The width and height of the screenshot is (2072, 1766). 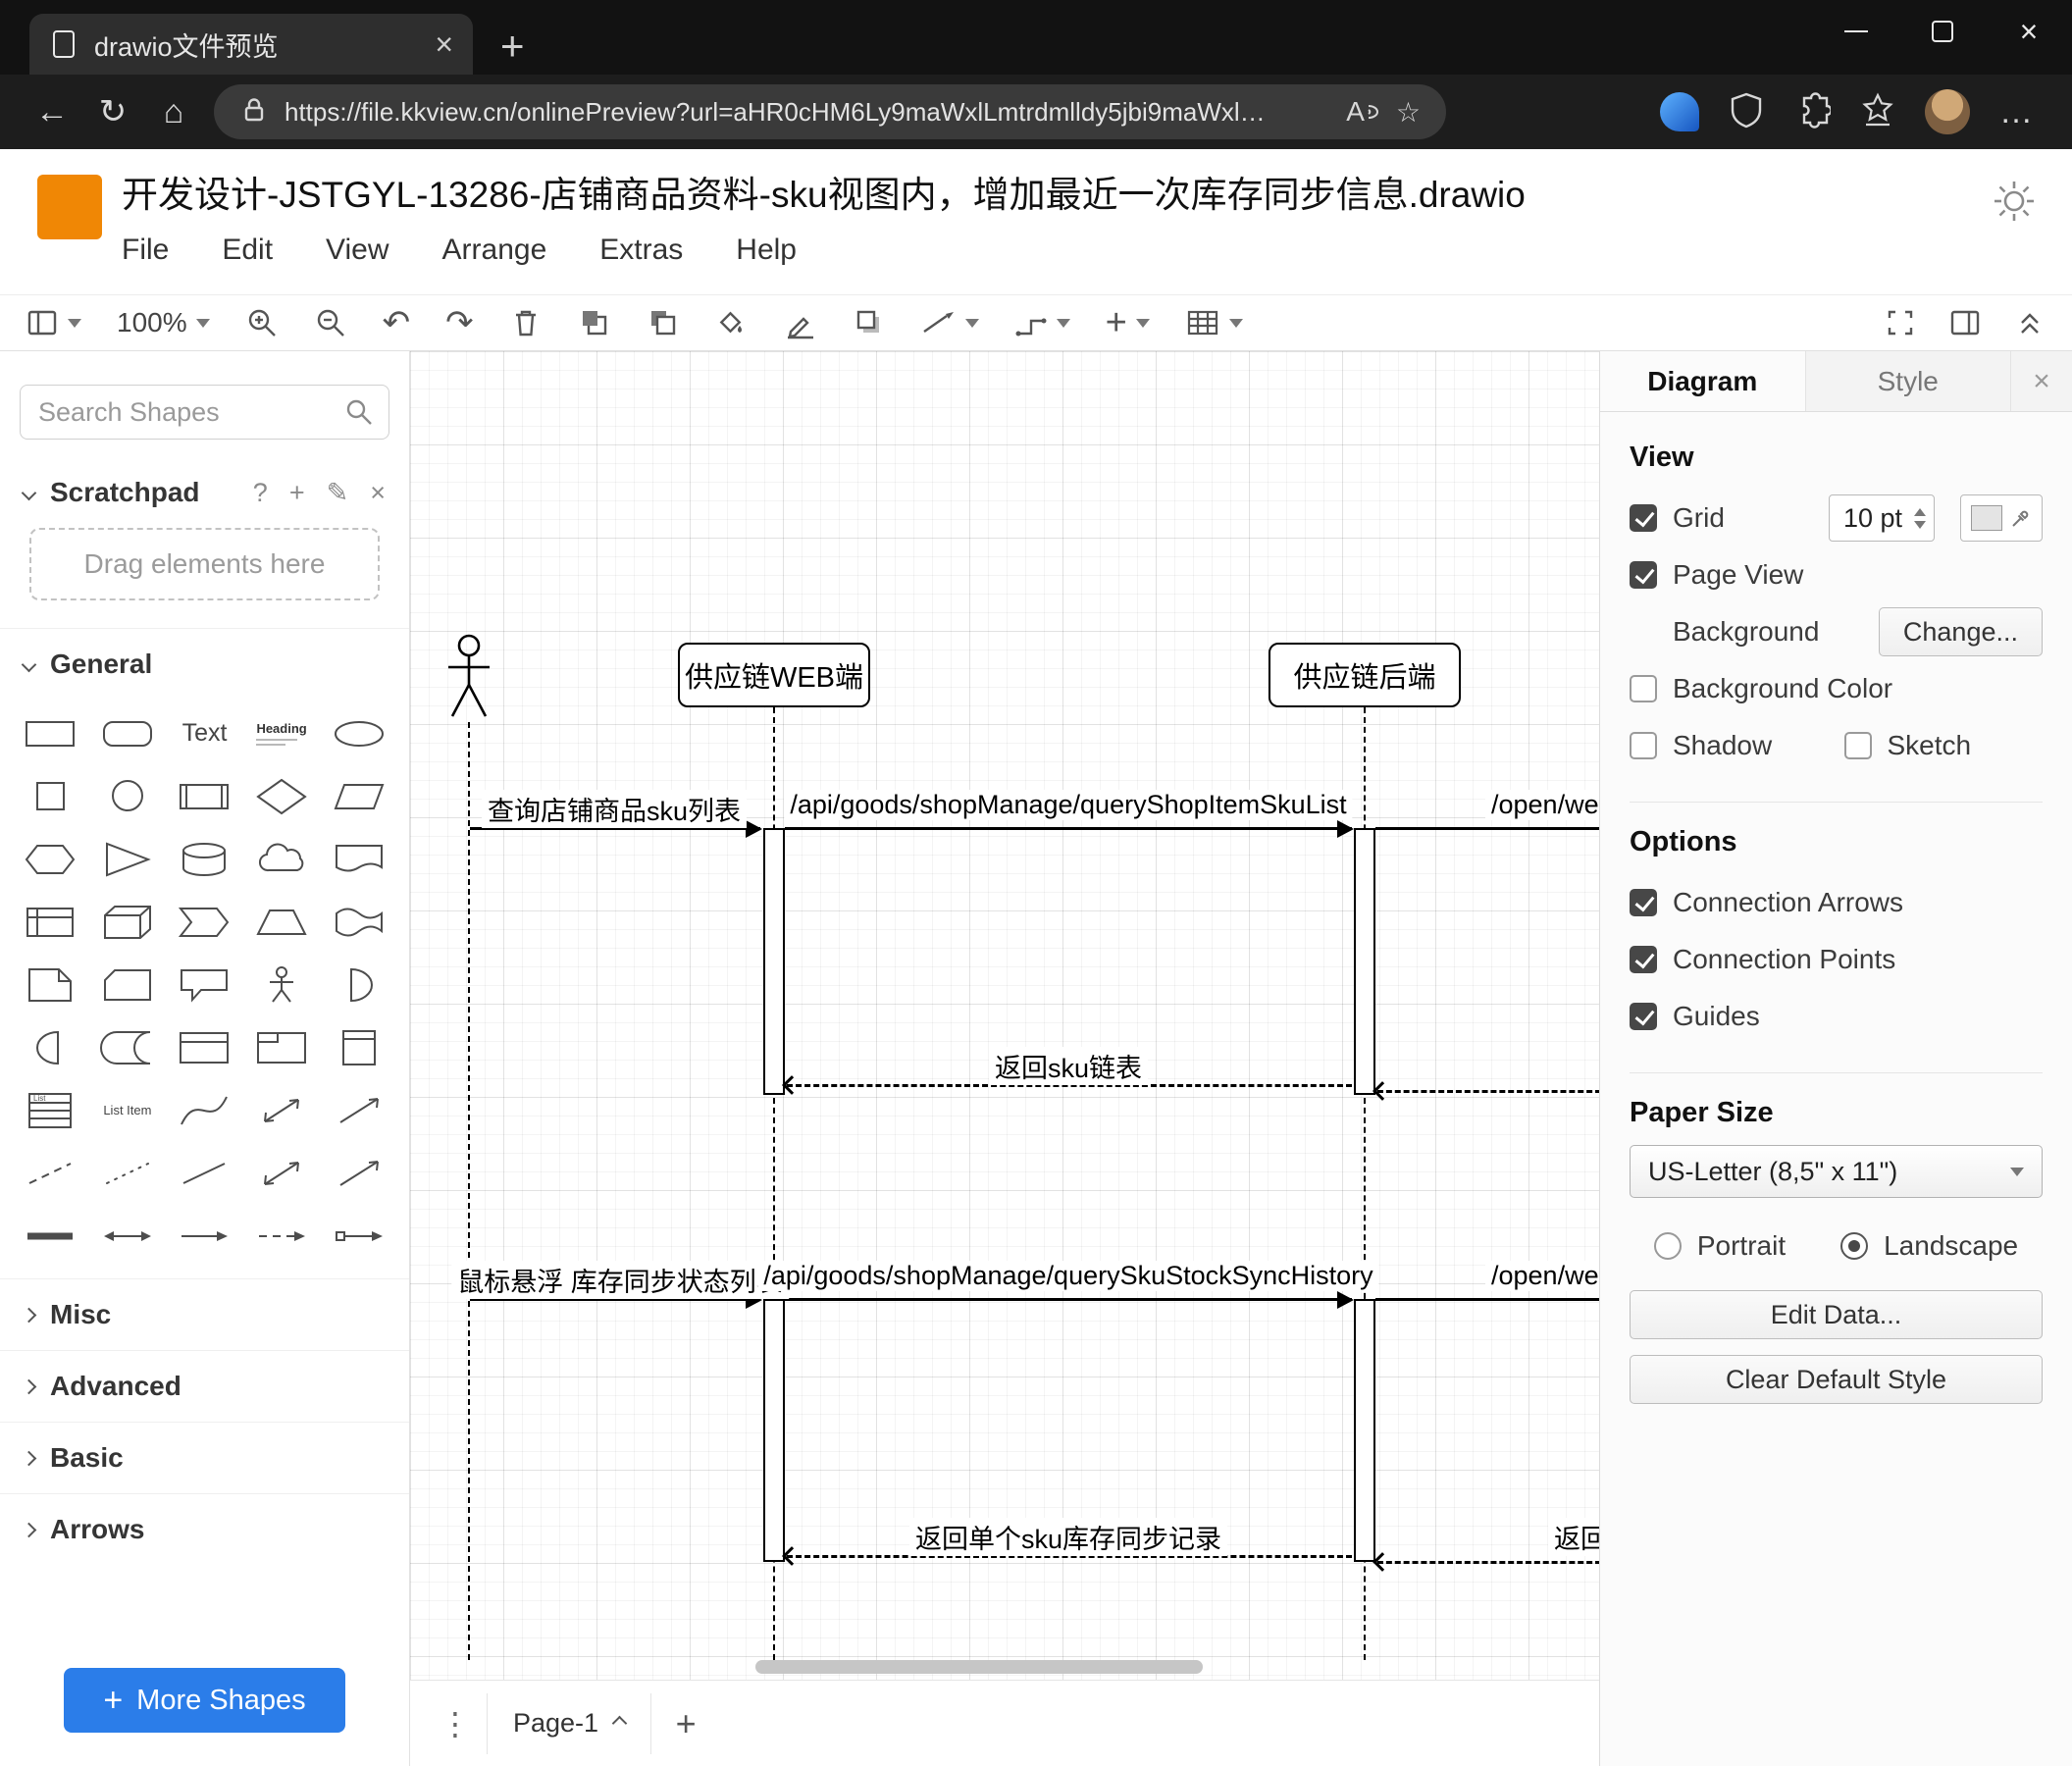 What do you see at coordinates (262, 322) in the screenshot?
I see `zoom-in-button` at bounding box center [262, 322].